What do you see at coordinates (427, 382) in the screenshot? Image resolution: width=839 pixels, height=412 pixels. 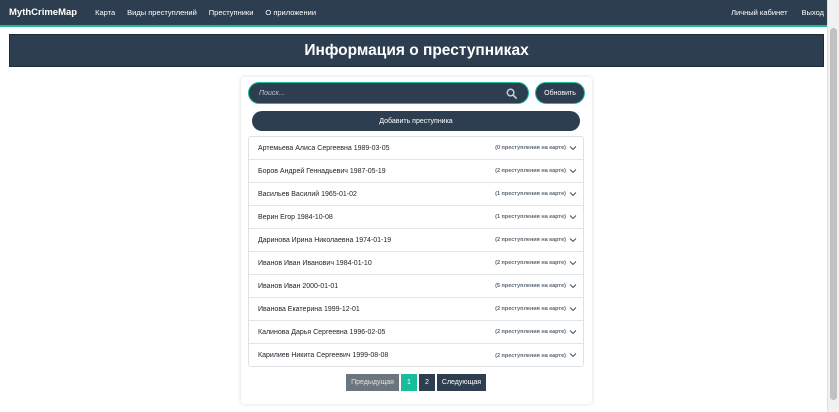 I see `pagination-page-2: 2` at bounding box center [427, 382].